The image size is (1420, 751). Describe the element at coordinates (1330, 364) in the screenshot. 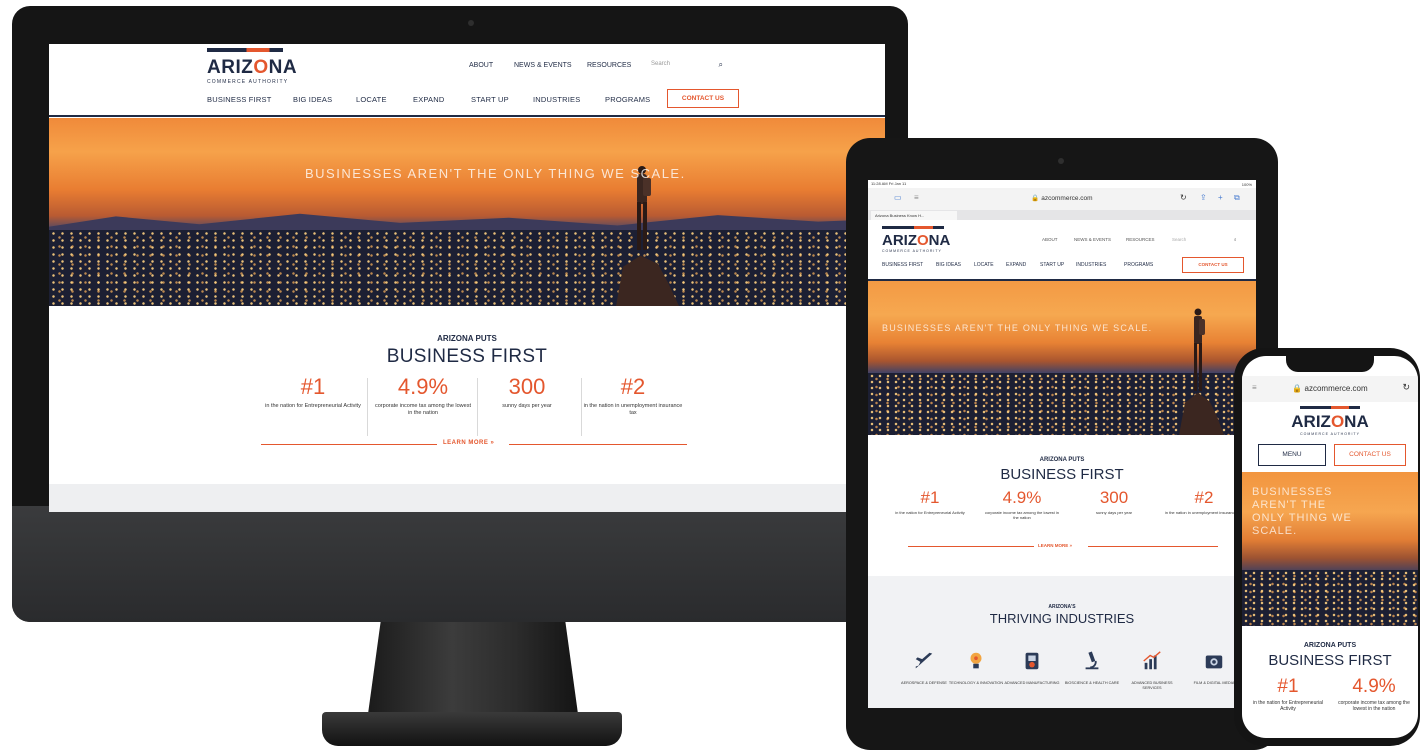

I see `phone-notch` at that location.